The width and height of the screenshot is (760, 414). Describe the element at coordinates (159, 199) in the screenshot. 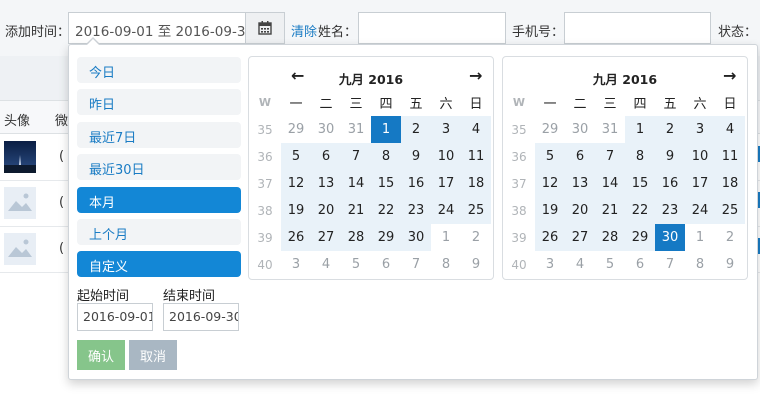

I see `range-option: 本月` at that location.